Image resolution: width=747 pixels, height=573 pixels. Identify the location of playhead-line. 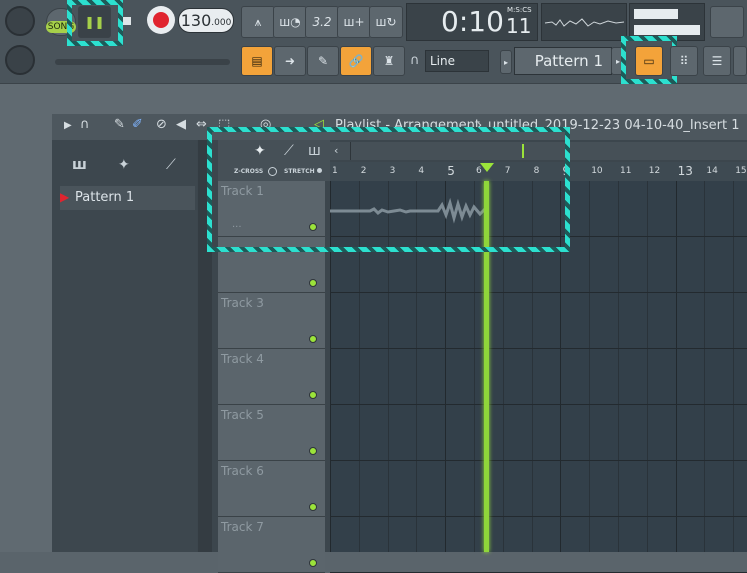
(486, 366).